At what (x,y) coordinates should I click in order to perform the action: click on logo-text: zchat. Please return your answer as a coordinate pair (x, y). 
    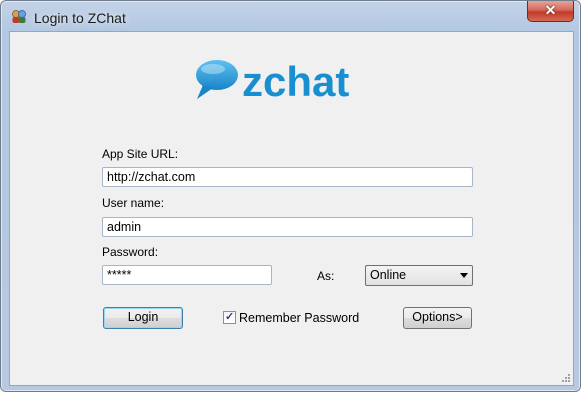
    Looking at the image, I should click on (296, 81).